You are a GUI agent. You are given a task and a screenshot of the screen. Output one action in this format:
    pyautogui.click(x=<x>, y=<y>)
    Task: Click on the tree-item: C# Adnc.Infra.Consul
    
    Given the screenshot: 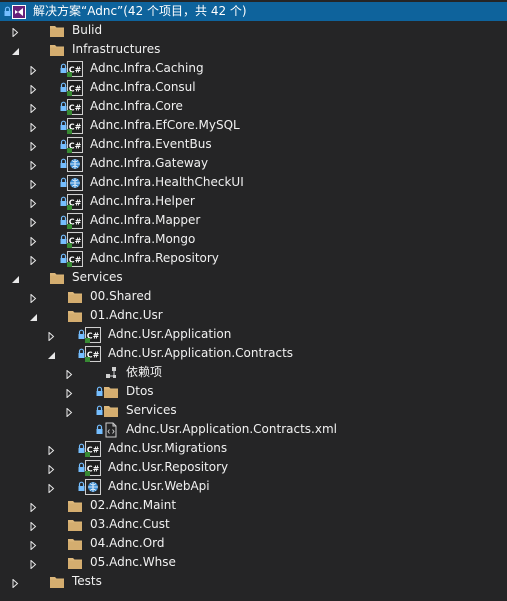 What is the action you would take?
    pyautogui.click(x=253, y=87)
    